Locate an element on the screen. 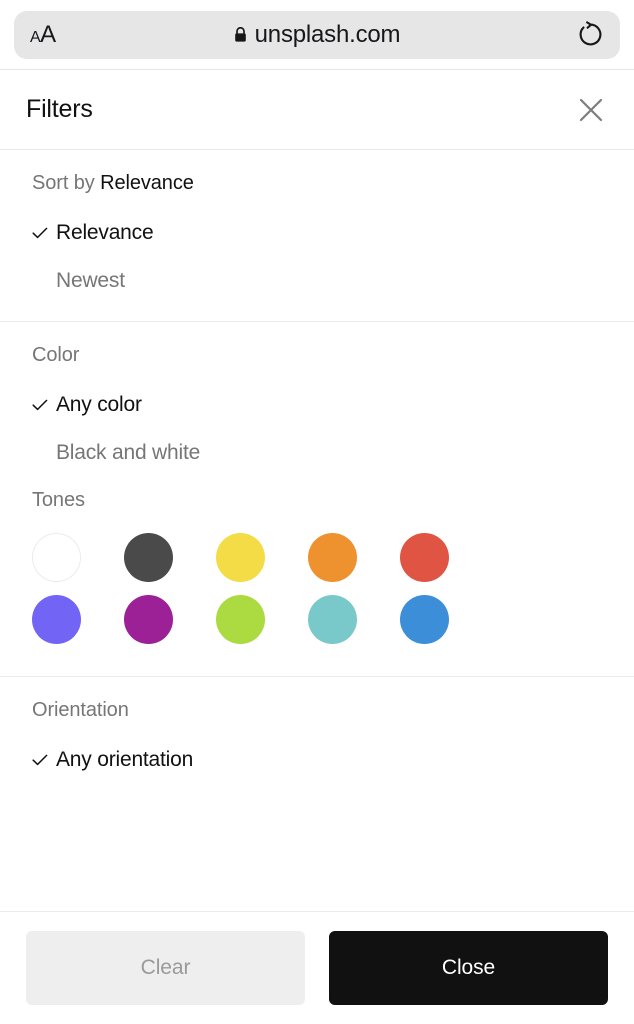  sort-label-prefix: Sort by is located at coordinates (63, 183).